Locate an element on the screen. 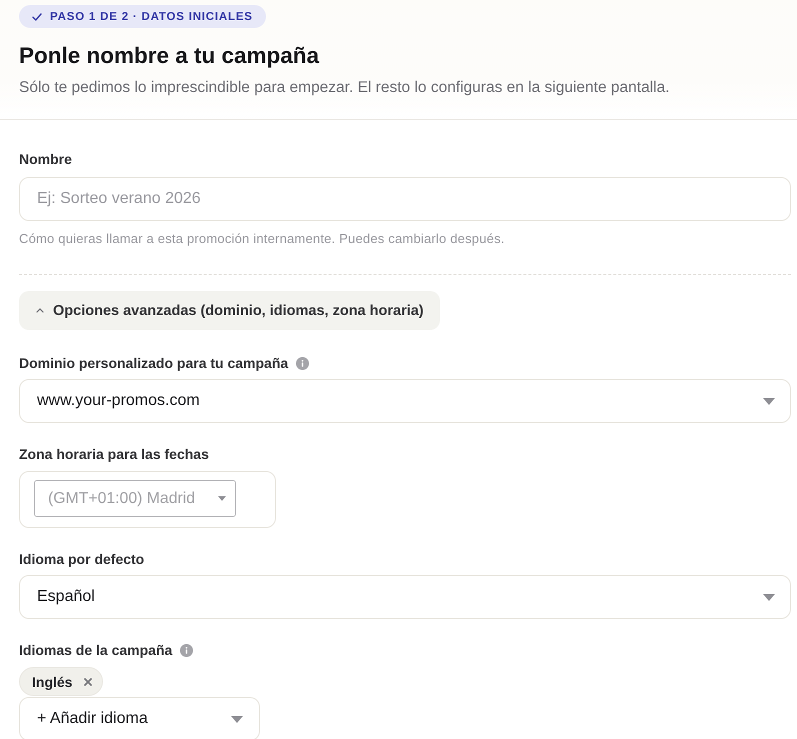  page-subtitle: Sólo te pedimos lo imprescindible para empezar. El resto lo configuras en la siguiente pantalla. is located at coordinates (345, 88).